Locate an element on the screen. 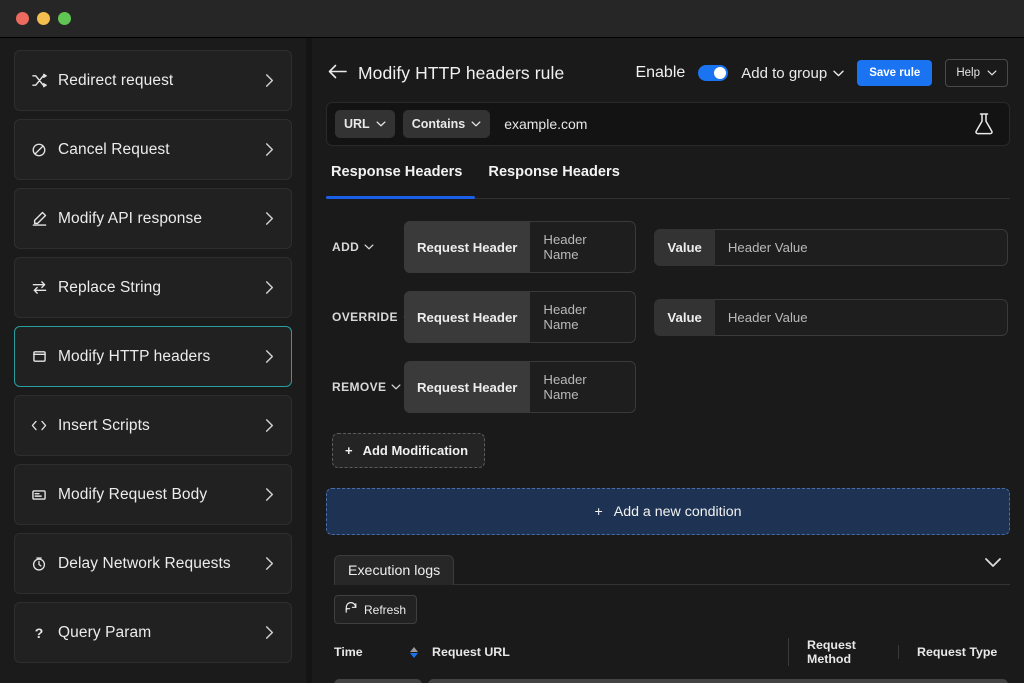 This screenshot has height=683, width=1024. add-modification-button: + Add Modification is located at coordinates (409, 450).